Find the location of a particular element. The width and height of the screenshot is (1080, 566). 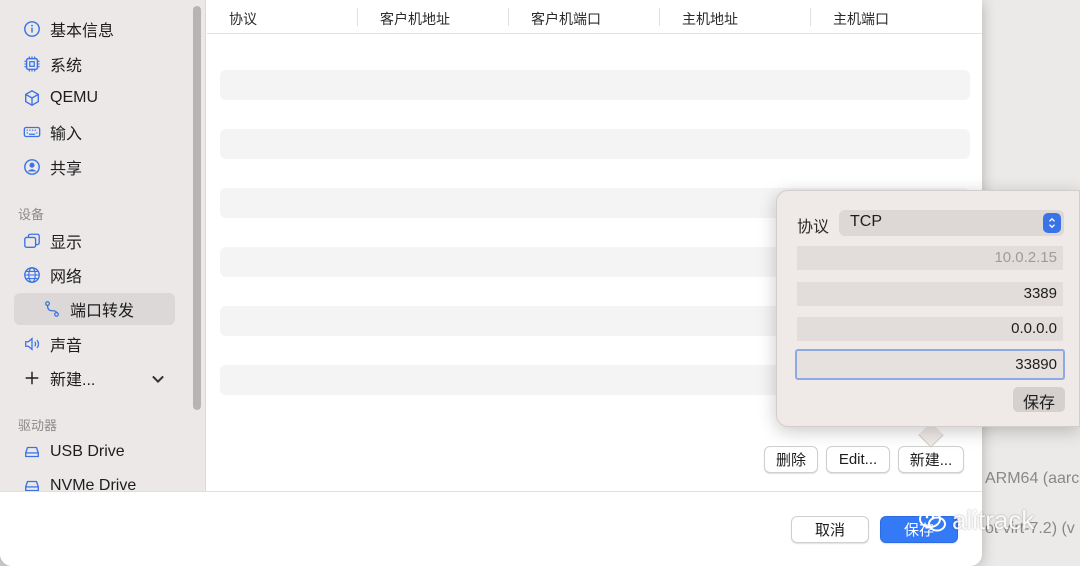

background-text: ARM64 (aarch is located at coordinates (1032, 478).